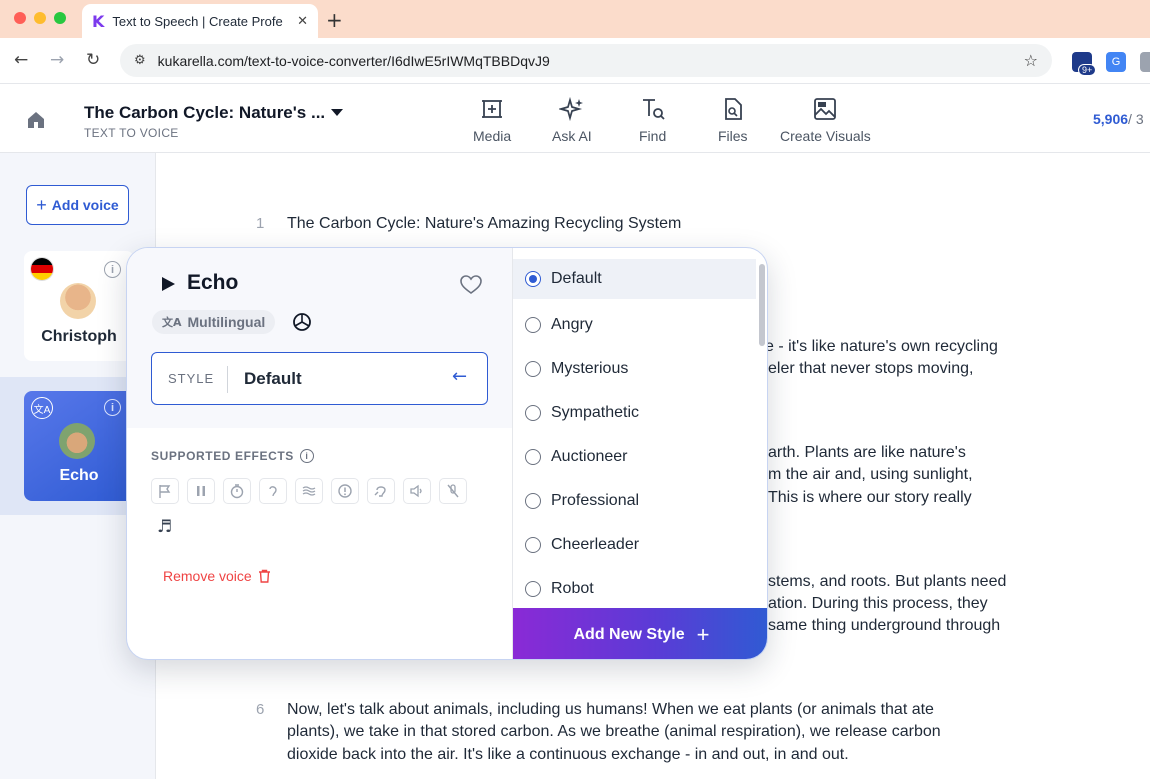 This screenshot has width=1150, height=779. I want to click on timer-icon, so click(237, 491).